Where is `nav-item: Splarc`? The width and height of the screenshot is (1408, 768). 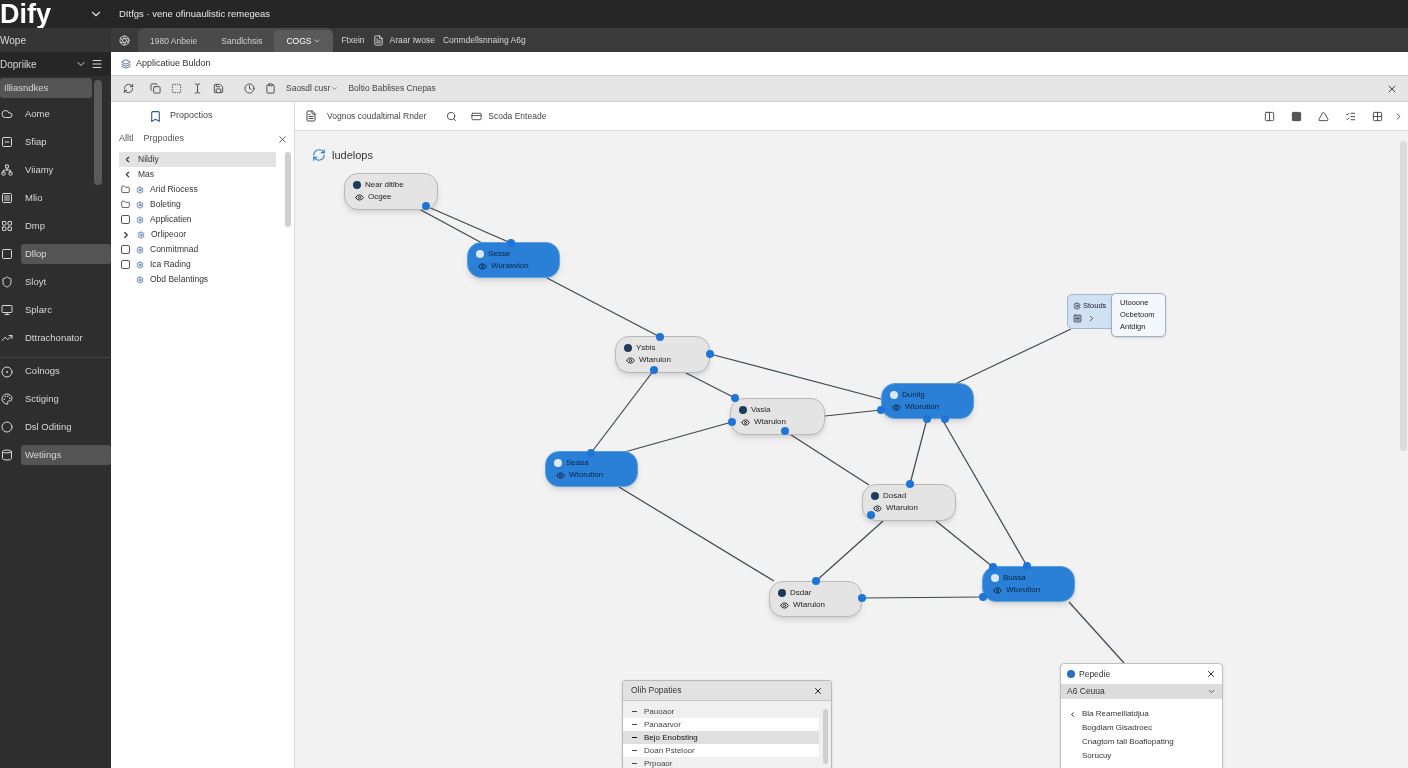
nav-item: Splarc is located at coordinates (38, 310).